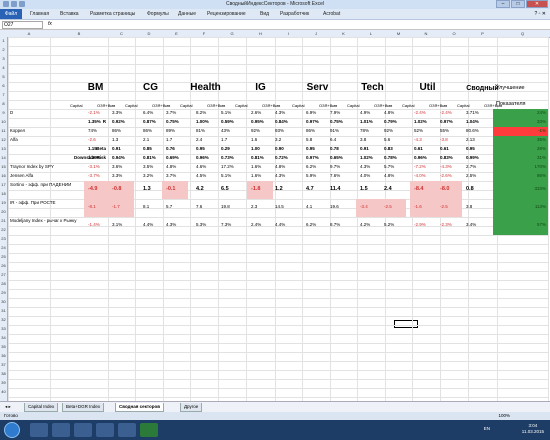 The height and width of the screenshot is (440, 550). Describe the element at coordinates (522, 140) in the screenshot. I see `improvement-value: 35%` at that location.